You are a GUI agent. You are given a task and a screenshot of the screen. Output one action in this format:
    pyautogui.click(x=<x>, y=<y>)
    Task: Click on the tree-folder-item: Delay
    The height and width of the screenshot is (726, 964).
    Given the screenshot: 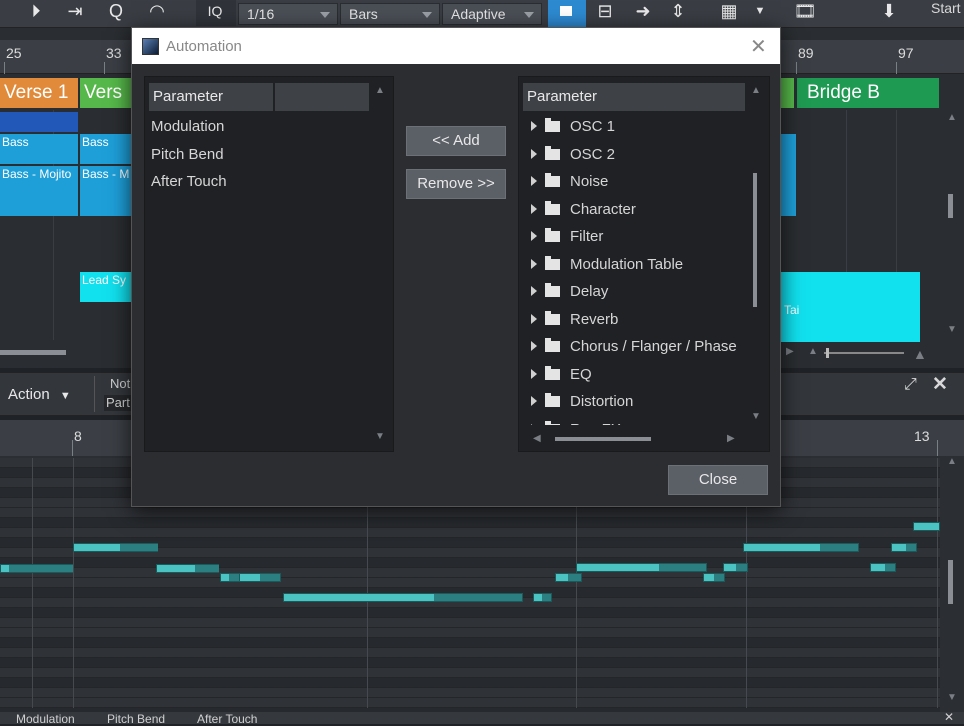 What is the action you would take?
    pyautogui.click(x=635, y=292)
    